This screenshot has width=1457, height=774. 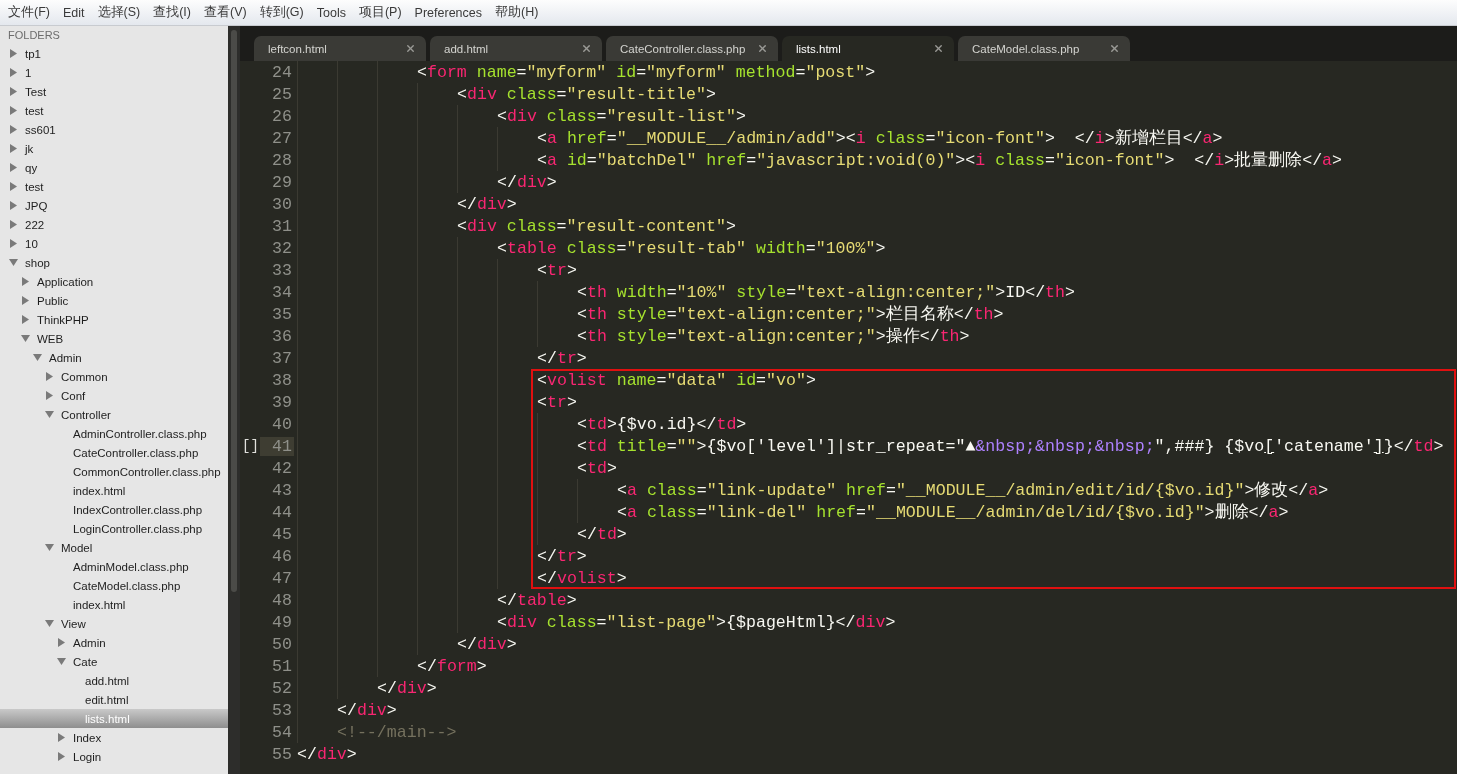 I want to click on file-tab: add.html, so click(x=516, y=48).